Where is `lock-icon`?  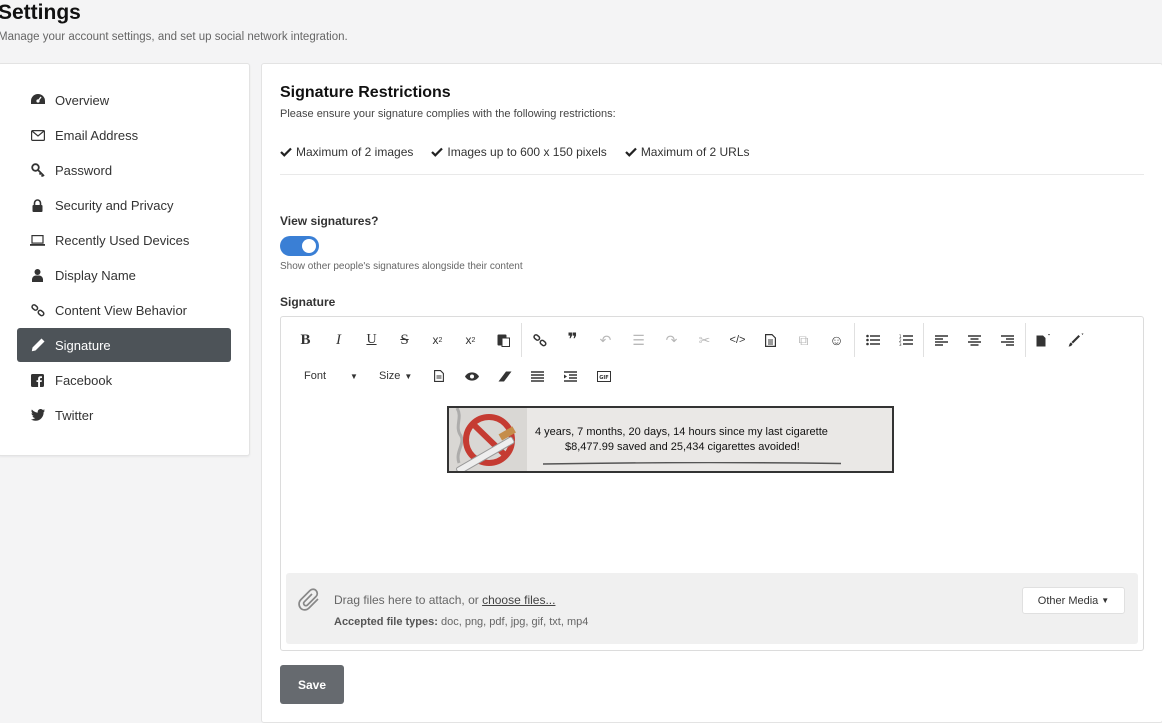
lock-icon is located at coordinates (37, 205).